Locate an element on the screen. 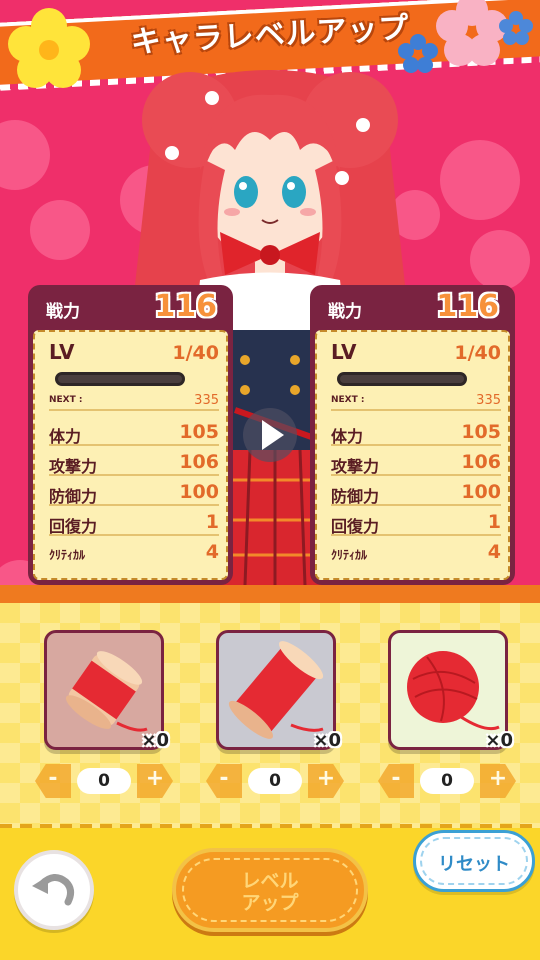 This screenshot has height=960, width=540. back-arrow-icon is located at coordinates (53, 890).